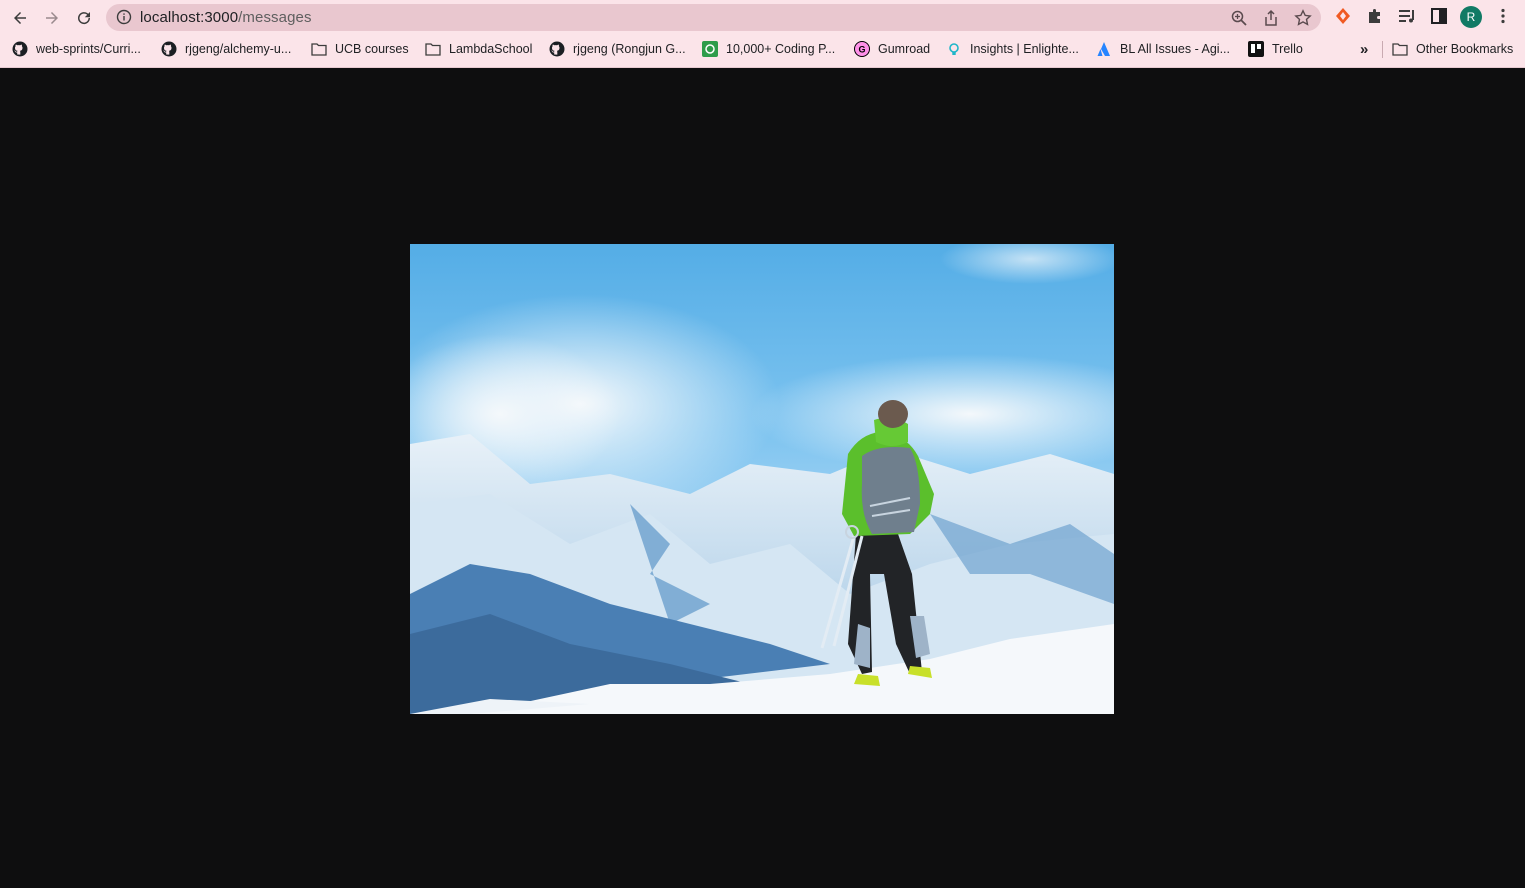 Image resolution: width=1525 pixels, height=888 pixels. Describe the element at coordinates (713, 17) in the screenshot. I see `address-bar: localhost:3000/messages` at that location.